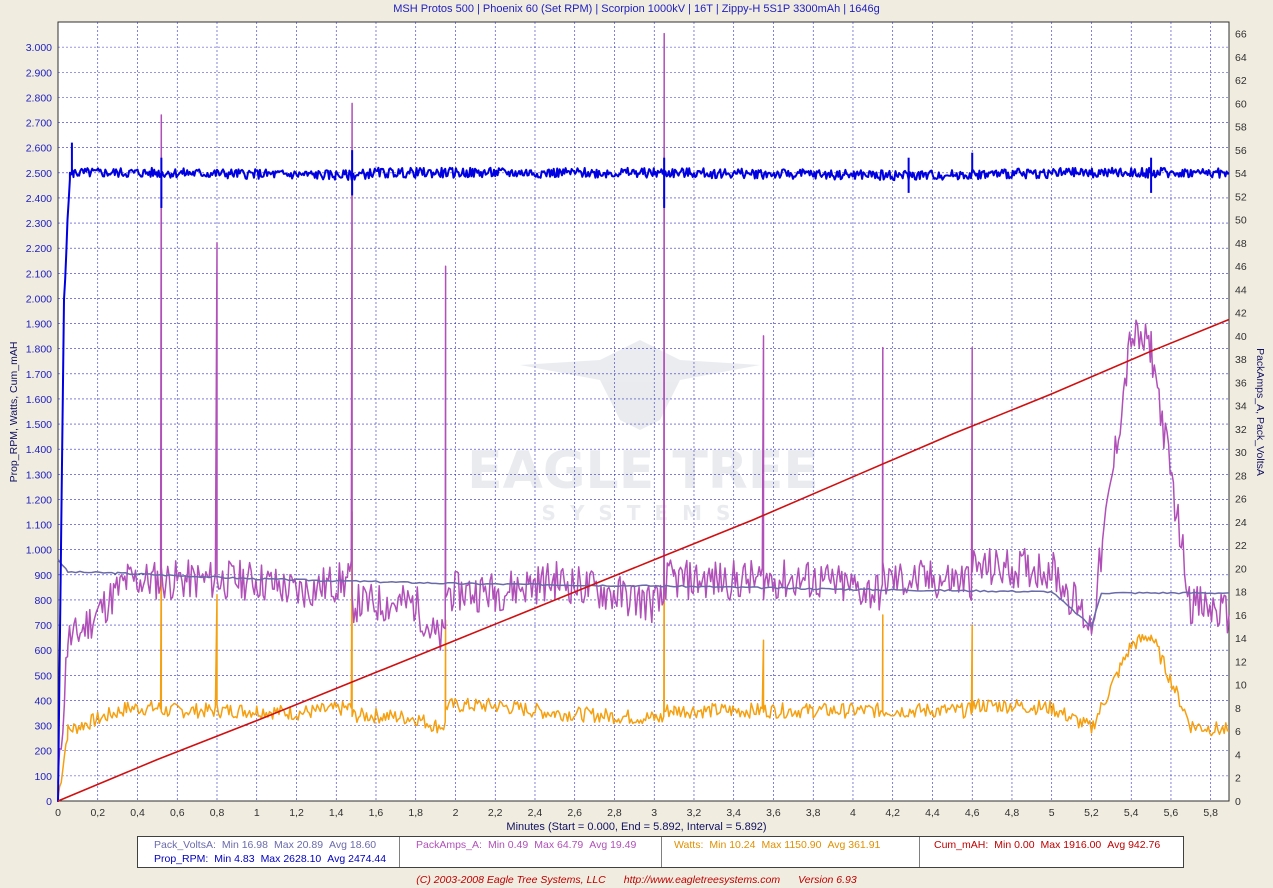  Describe the element at coordinates (892, 813) in the screenshot. I see `x-tick-label: 4,2` at that location.